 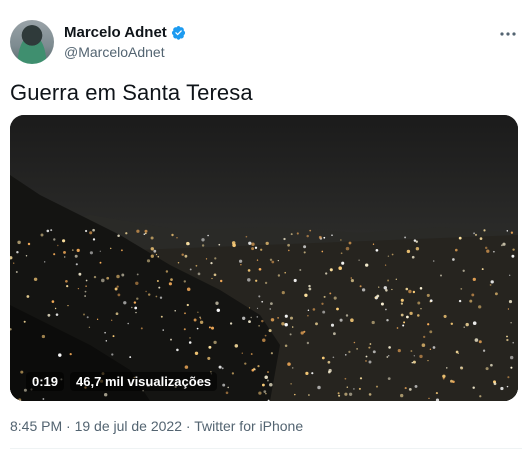 I want to click on video-info-overlay: 0:19 46,7 mil visualizações, so click(x=122, y=381).